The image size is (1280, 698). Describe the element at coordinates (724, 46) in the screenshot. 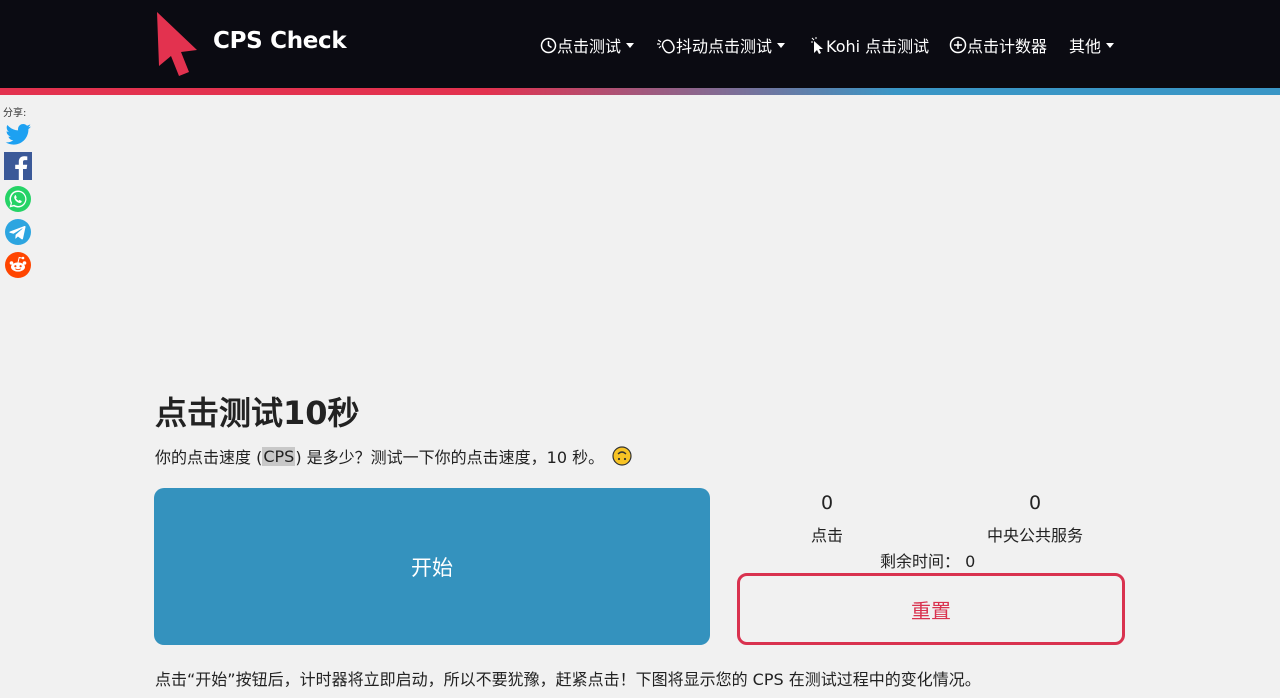

I see `nav-jitter-click-test-label: 抖动点击测试` at that location.